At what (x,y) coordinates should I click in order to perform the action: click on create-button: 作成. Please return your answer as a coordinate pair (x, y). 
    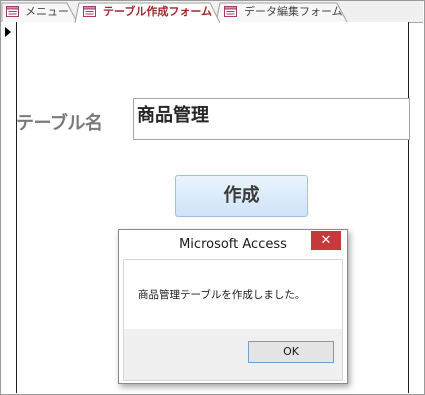
    Looking at the image, I should click on (241, 196).